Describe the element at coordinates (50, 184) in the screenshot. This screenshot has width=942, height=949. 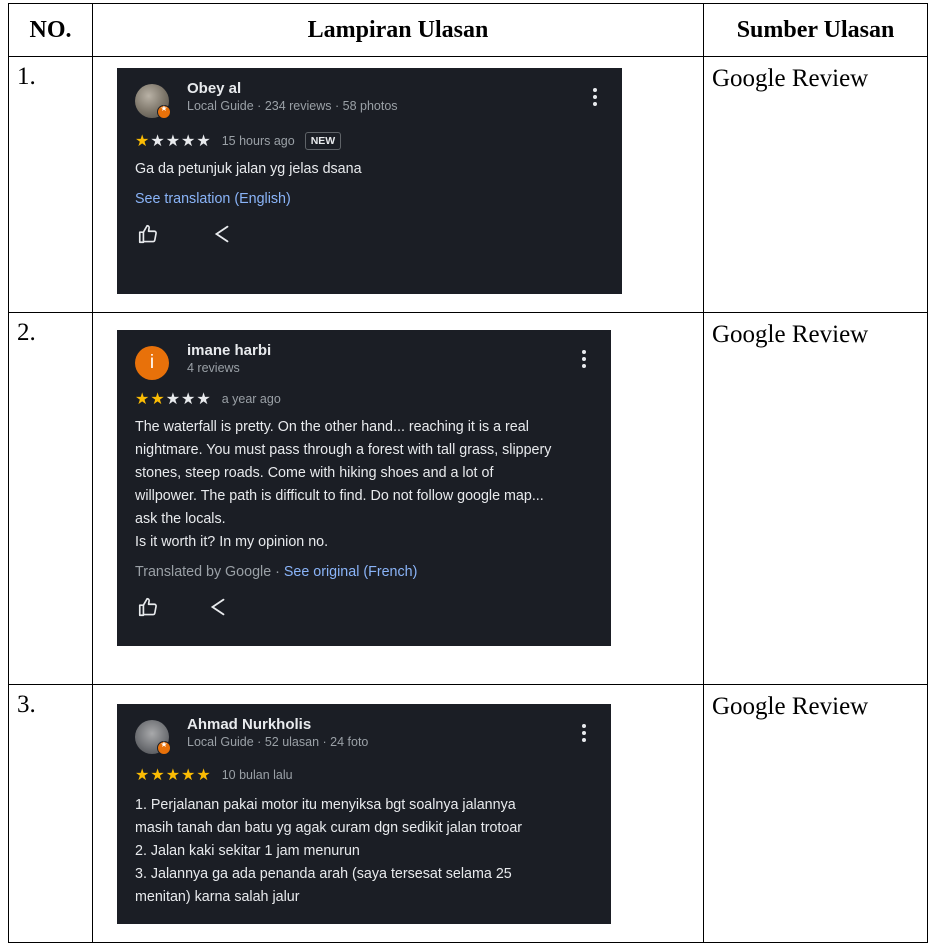
I see `row-number: 1.` at that location.